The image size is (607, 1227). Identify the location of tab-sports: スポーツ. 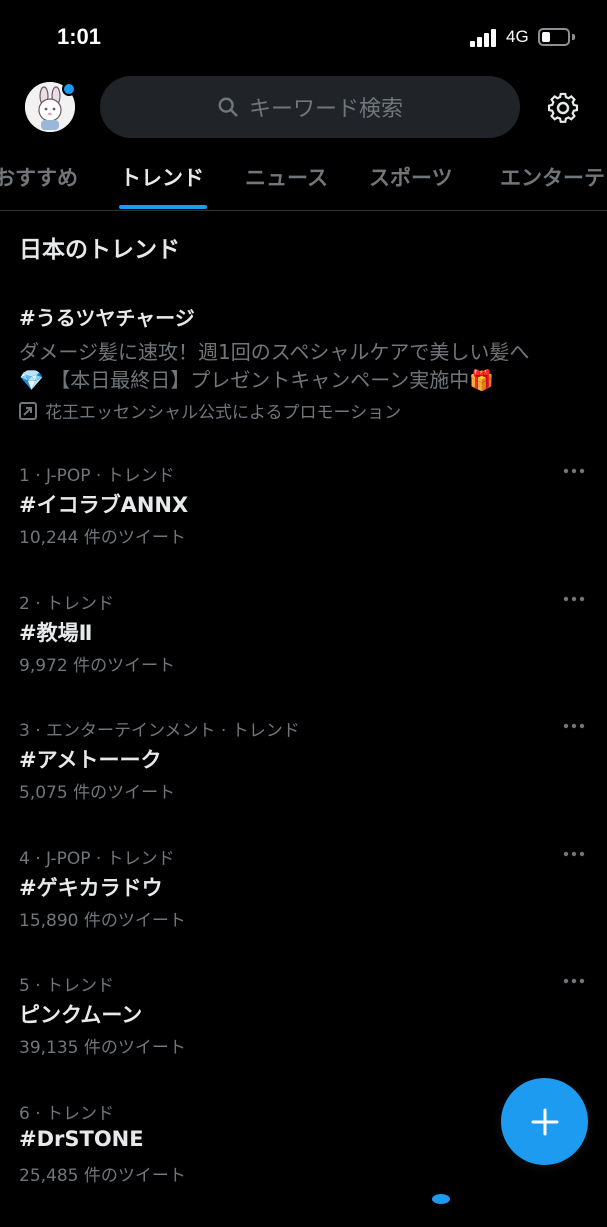
(411, 177).